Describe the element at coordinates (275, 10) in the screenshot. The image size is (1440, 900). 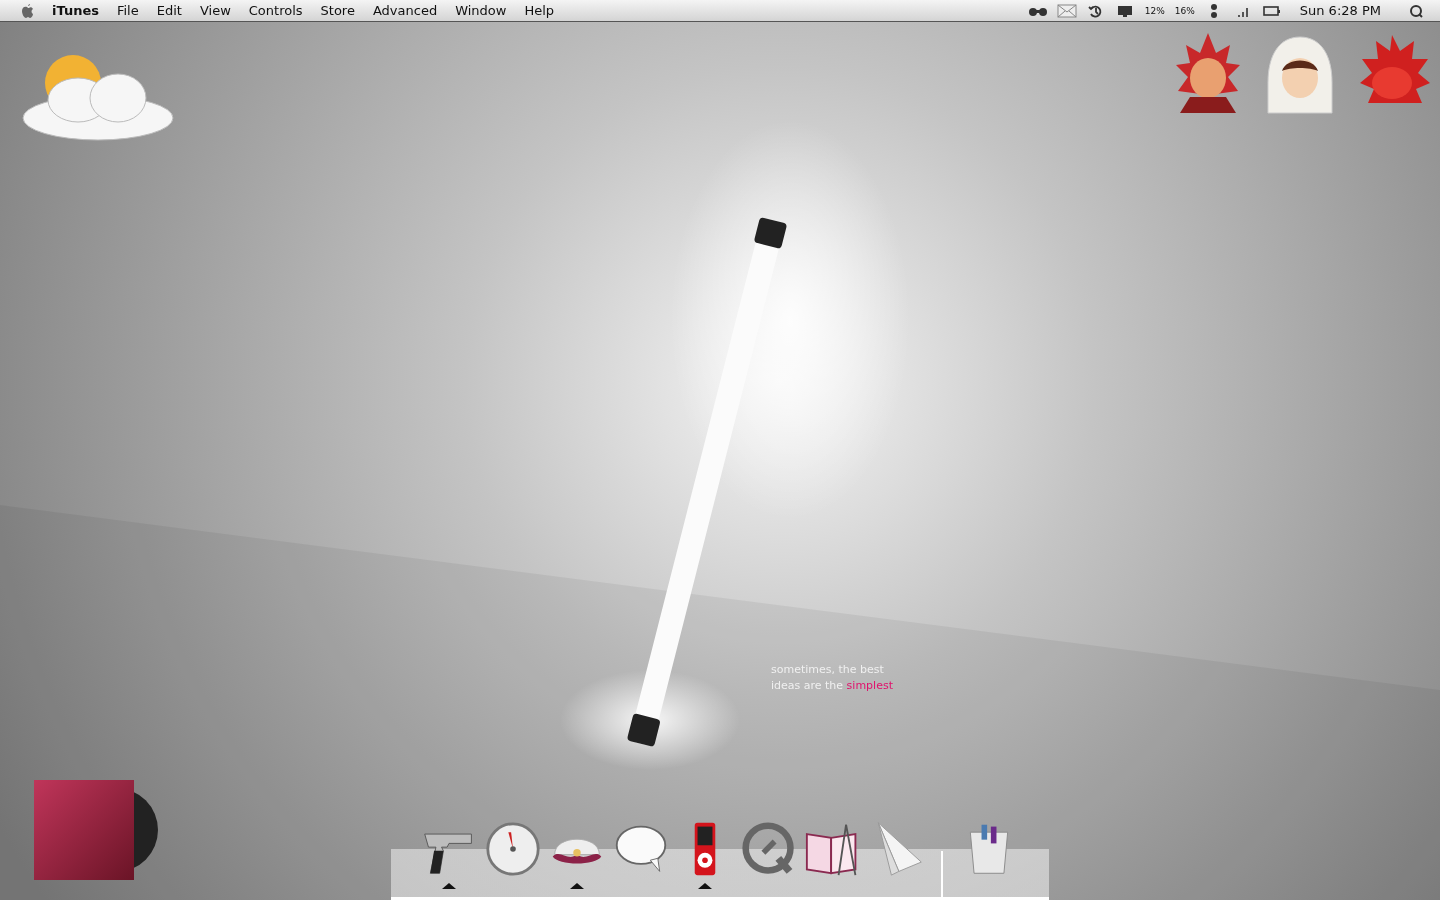
I see `menu-item: Controls` at that location.